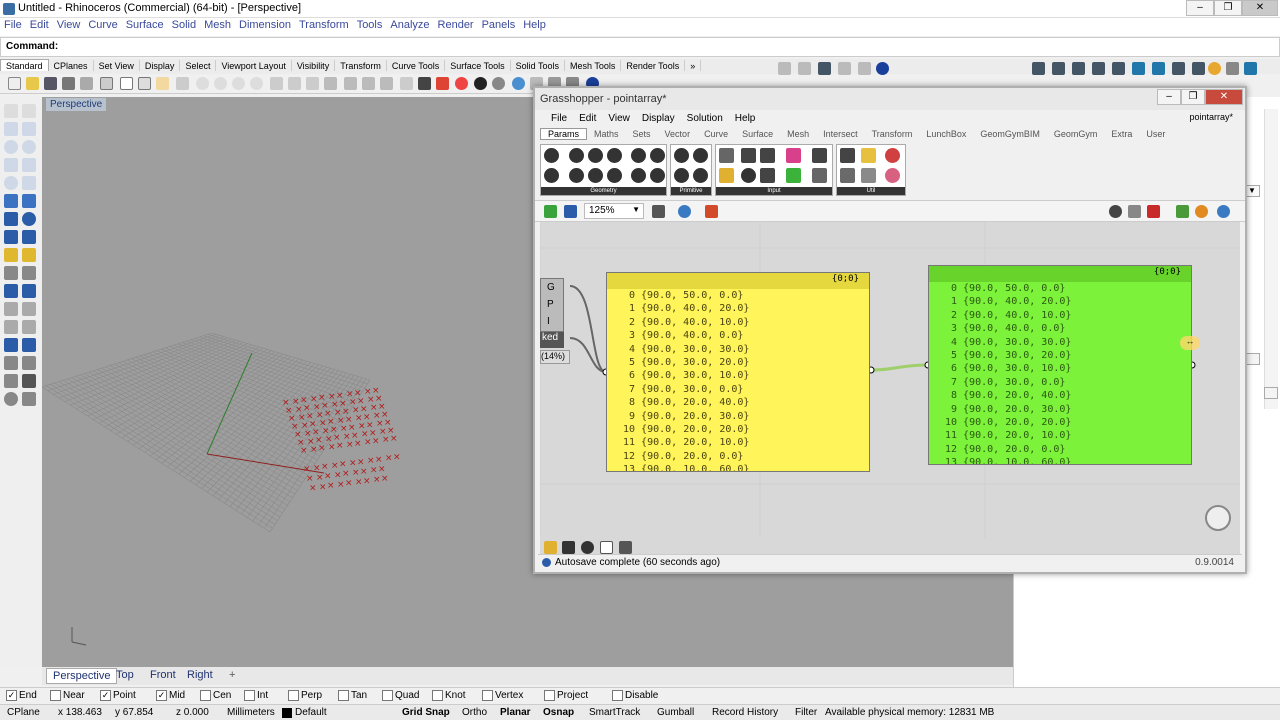 The width and height of the screenshot is (1280, 720). What do you see at coordinates (406, 83) in the screenshot?
I see `light-icon` at bounding box center [406, 83].